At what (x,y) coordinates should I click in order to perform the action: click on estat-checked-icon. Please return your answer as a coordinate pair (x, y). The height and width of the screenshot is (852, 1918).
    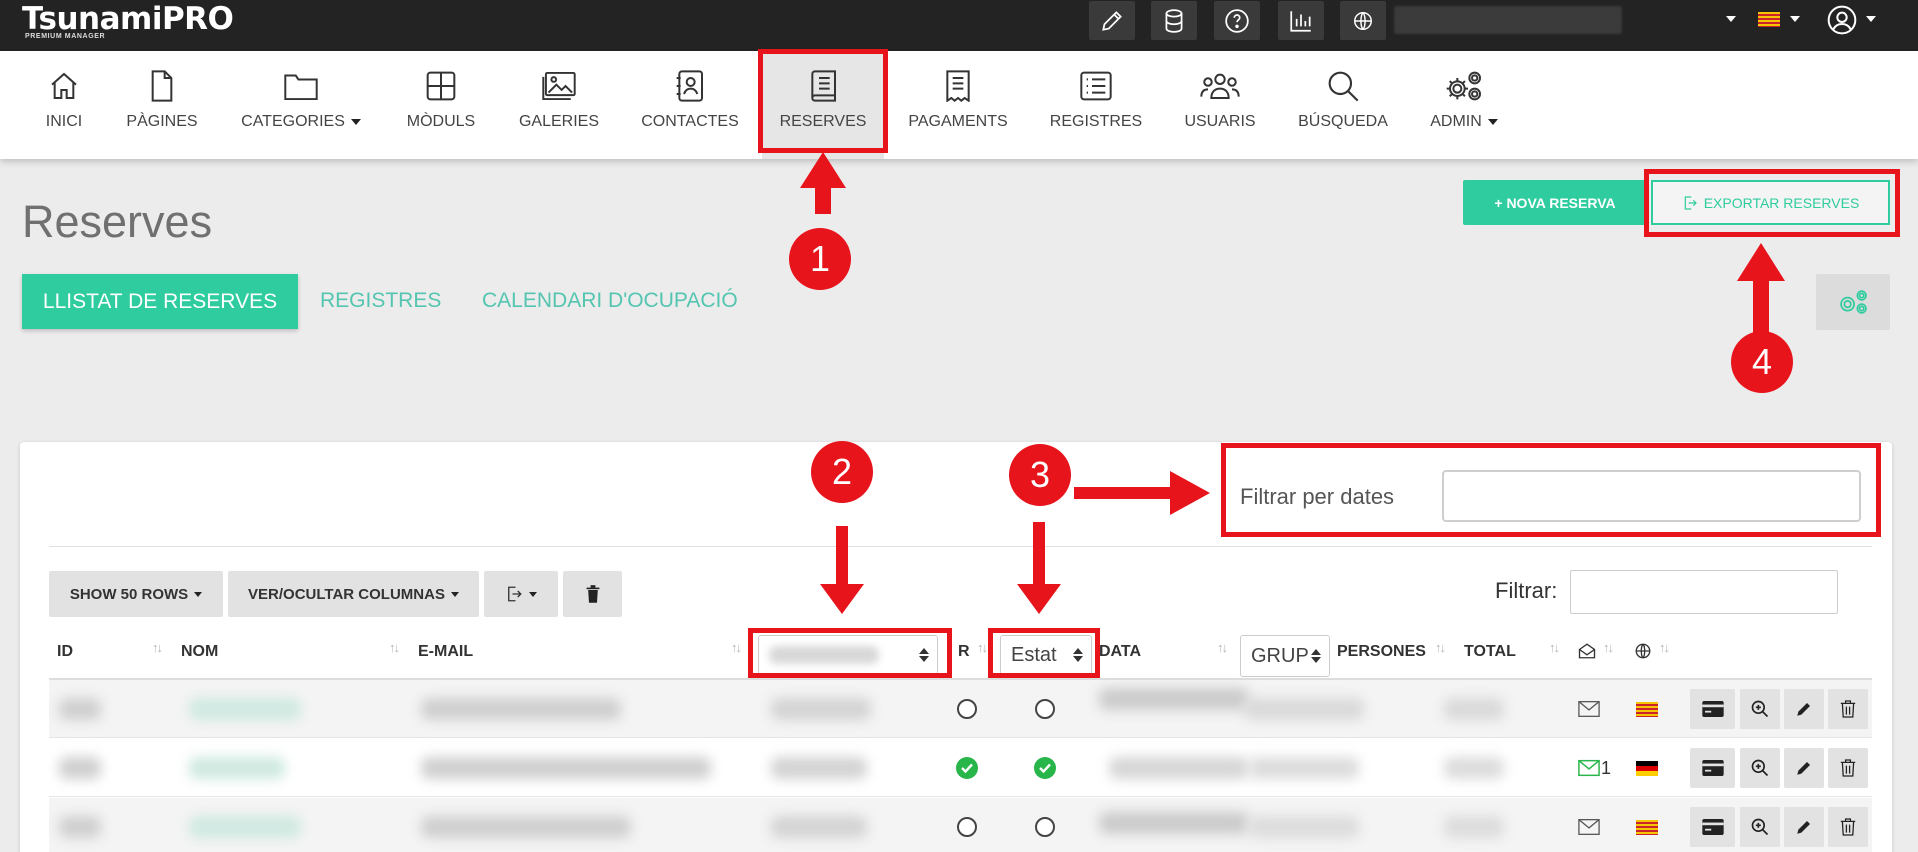
    Looking at the image, I should click on (1045, 768).